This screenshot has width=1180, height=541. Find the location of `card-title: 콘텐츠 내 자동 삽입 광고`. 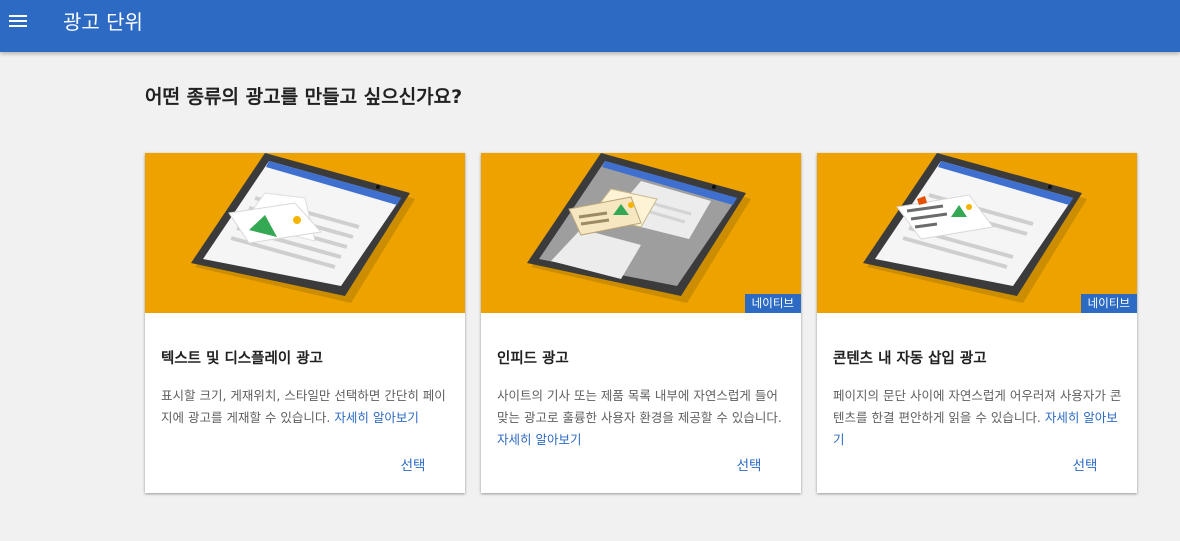

card-title: 콘텐츠 내 자동 삽입 광고 is located at coordinates (910, 359).